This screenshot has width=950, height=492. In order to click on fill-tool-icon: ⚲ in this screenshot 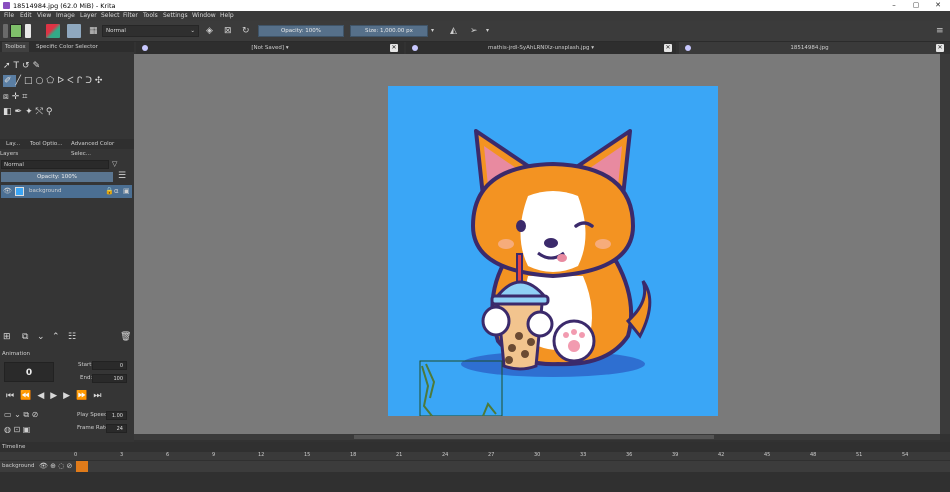, I will do `click(51, 112)`.